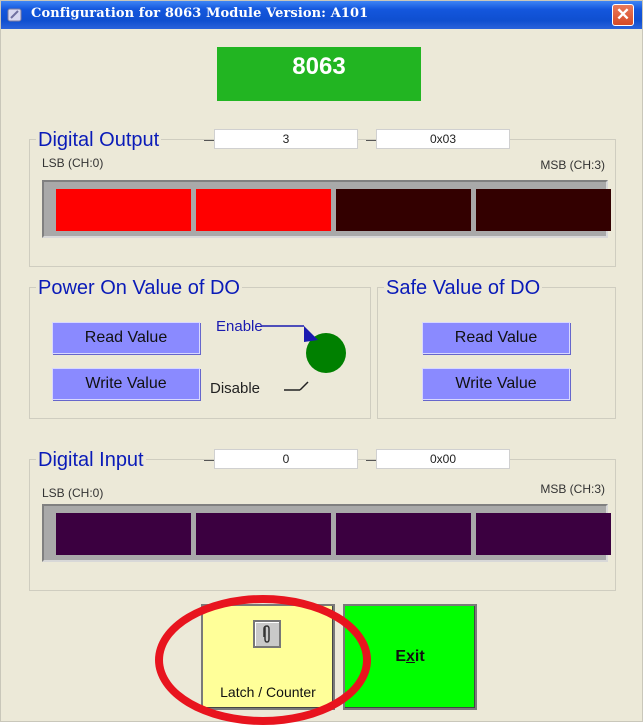  Describe the element at coordinates (263, 210) in the screenshot. I see `do-led-ch1` at that location.